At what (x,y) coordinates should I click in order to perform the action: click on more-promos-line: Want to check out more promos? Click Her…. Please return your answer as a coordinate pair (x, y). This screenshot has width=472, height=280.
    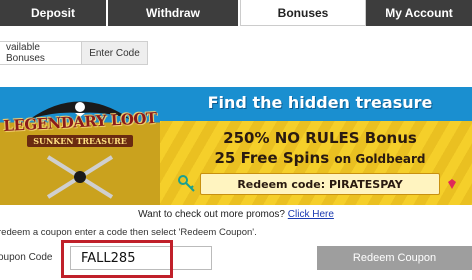
    Looking at the image, I should click on (236, 214).